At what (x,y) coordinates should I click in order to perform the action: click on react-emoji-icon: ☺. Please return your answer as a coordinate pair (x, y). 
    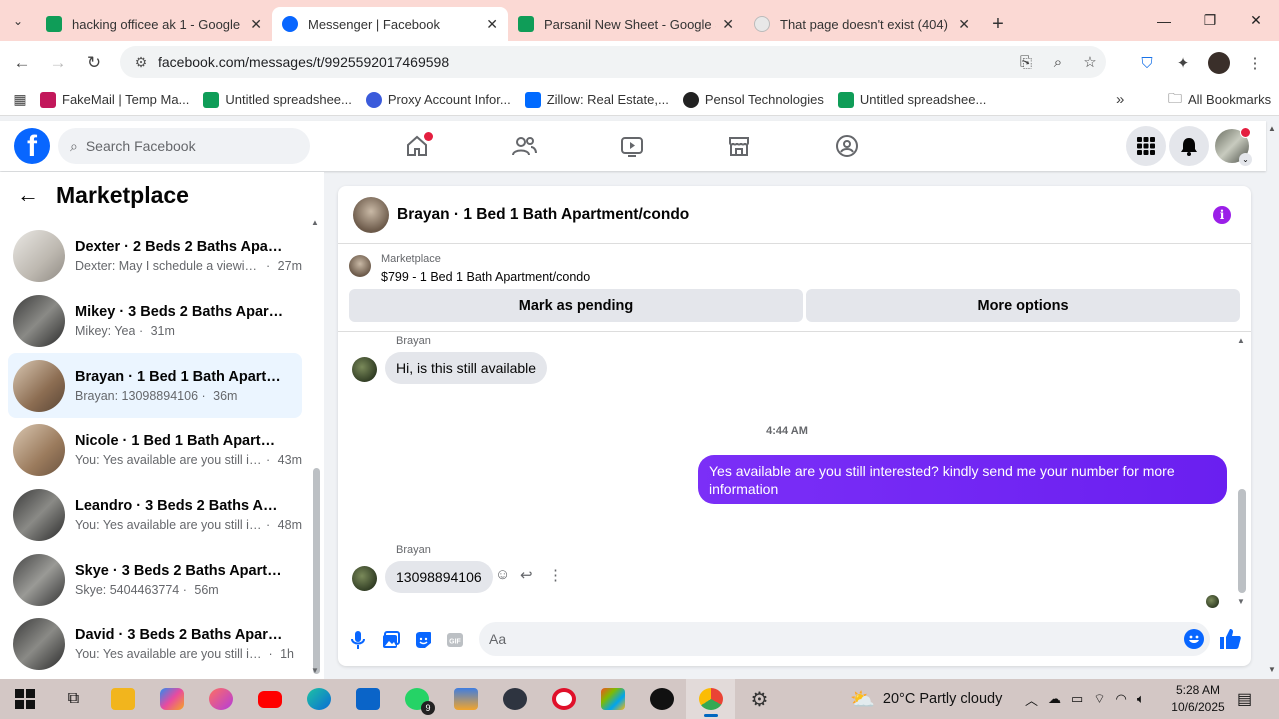
    Looking at the image, I should click on (502, 574).